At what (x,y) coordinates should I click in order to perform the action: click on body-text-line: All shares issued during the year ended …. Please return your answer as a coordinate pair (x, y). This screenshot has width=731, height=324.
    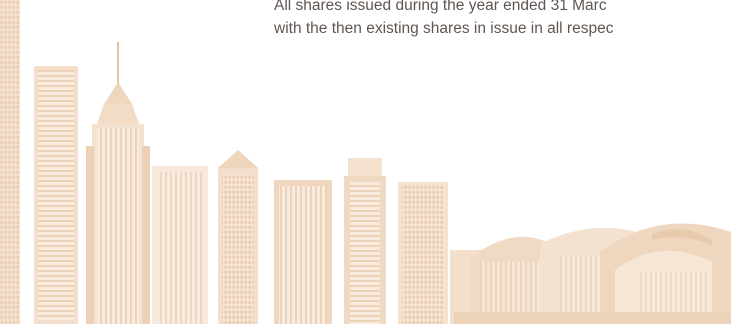
    Looking at the image, I should click on (440, 7).